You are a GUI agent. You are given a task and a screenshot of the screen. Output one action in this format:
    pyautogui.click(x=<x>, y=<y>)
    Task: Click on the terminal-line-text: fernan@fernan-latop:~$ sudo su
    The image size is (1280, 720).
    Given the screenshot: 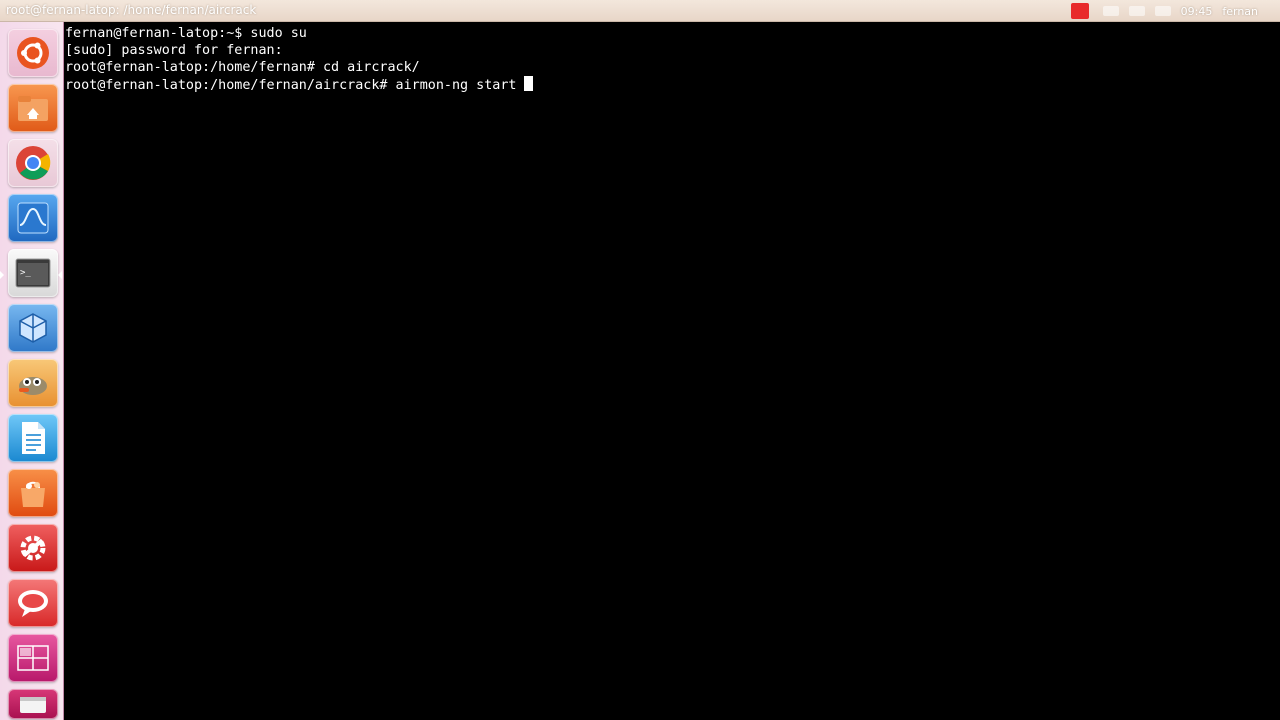 What is the action you would take?
    pyautogui.click(x=186, y=33)
    